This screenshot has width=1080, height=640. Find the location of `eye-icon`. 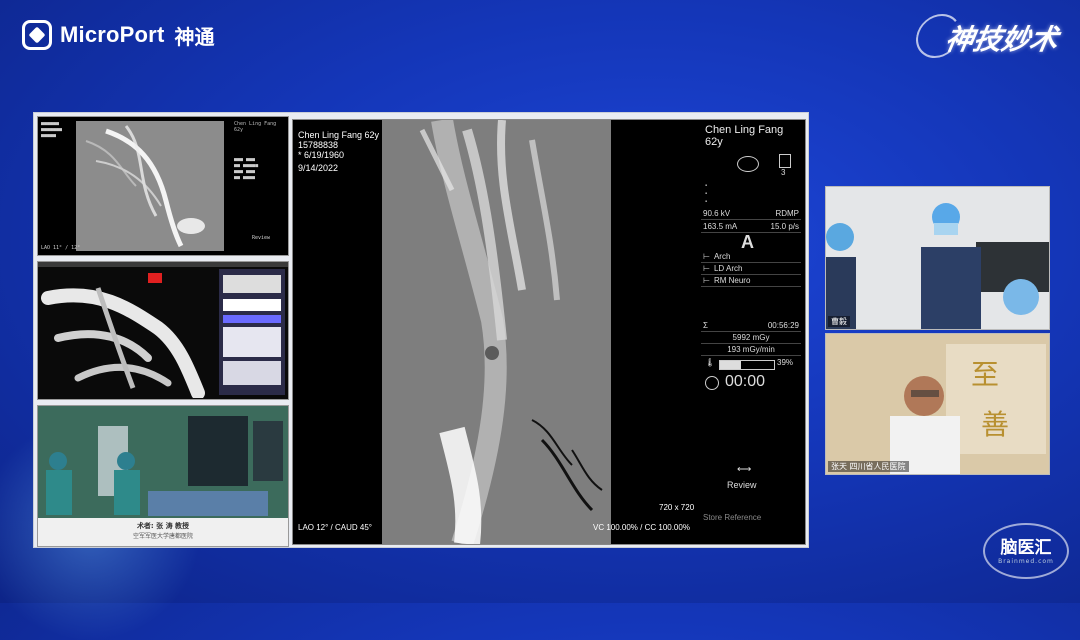

eye-icon is located at coordinates (748, 164).